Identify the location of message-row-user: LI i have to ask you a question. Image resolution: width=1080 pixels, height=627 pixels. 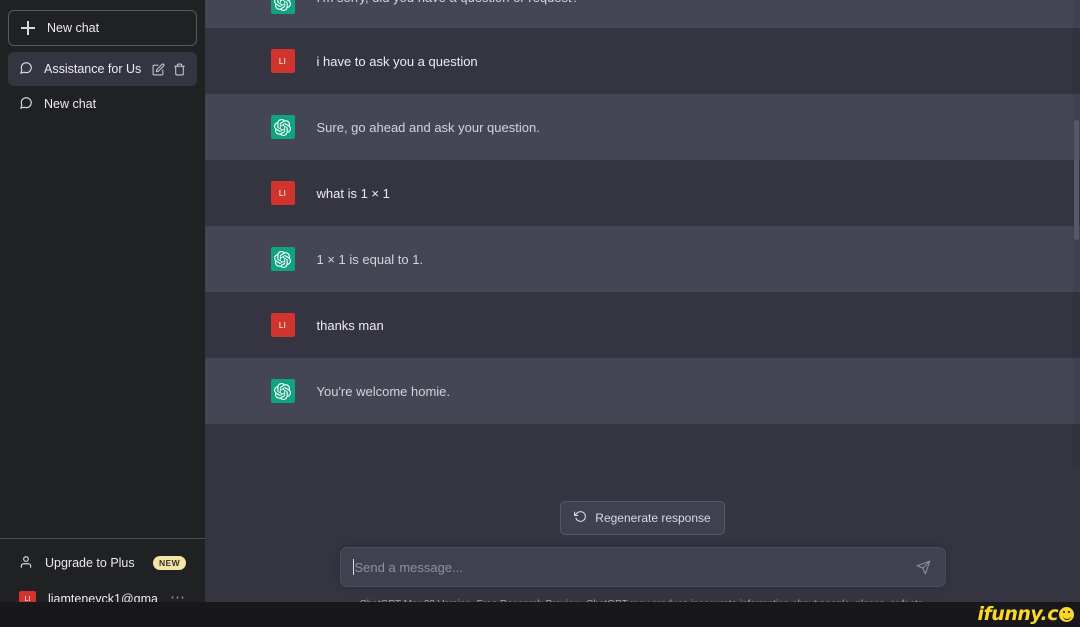
(642, 61).